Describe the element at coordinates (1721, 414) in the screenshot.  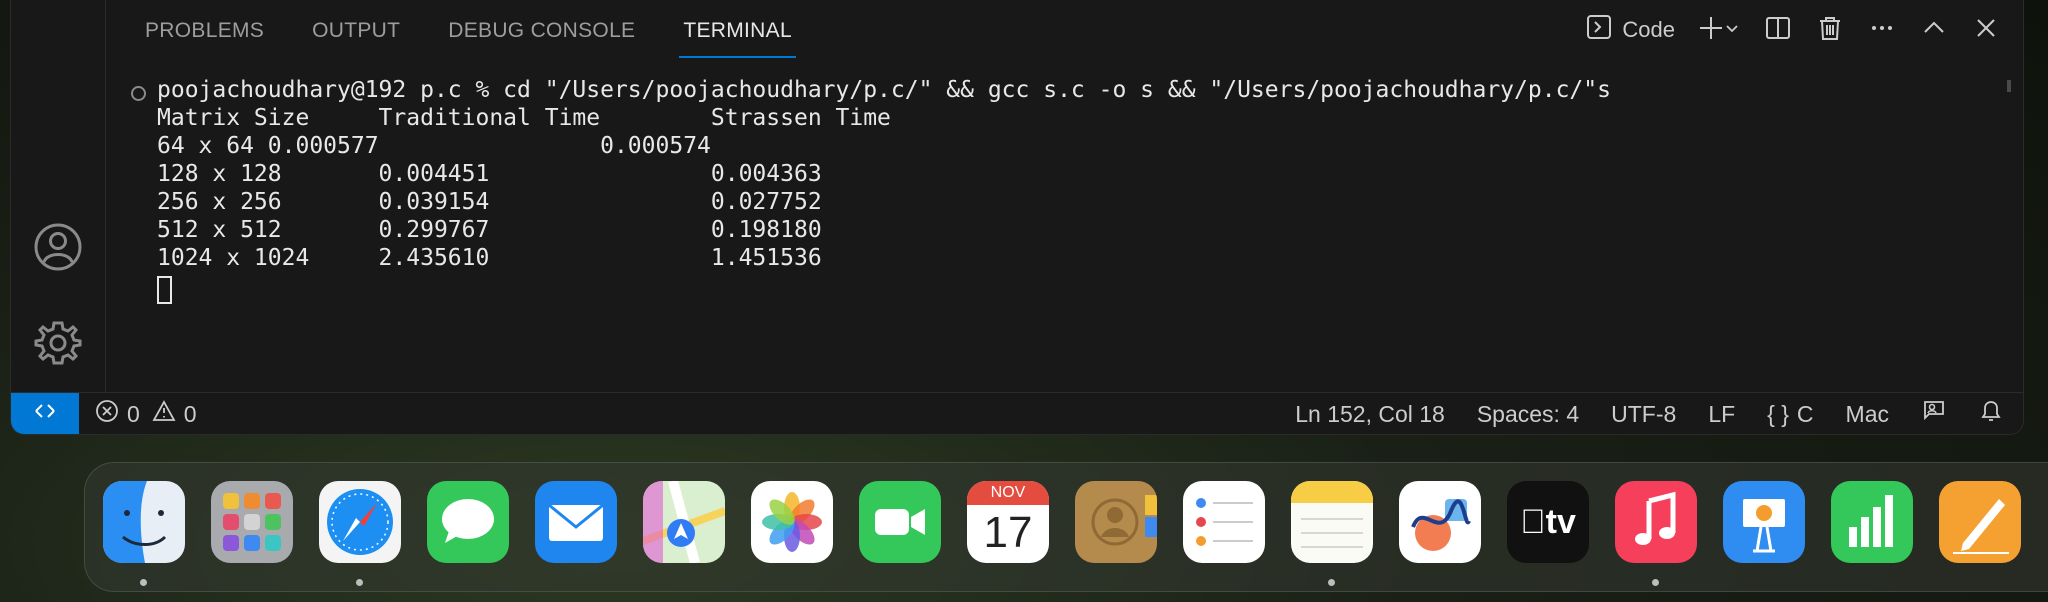
I see `end-of-line: LF` at that location.